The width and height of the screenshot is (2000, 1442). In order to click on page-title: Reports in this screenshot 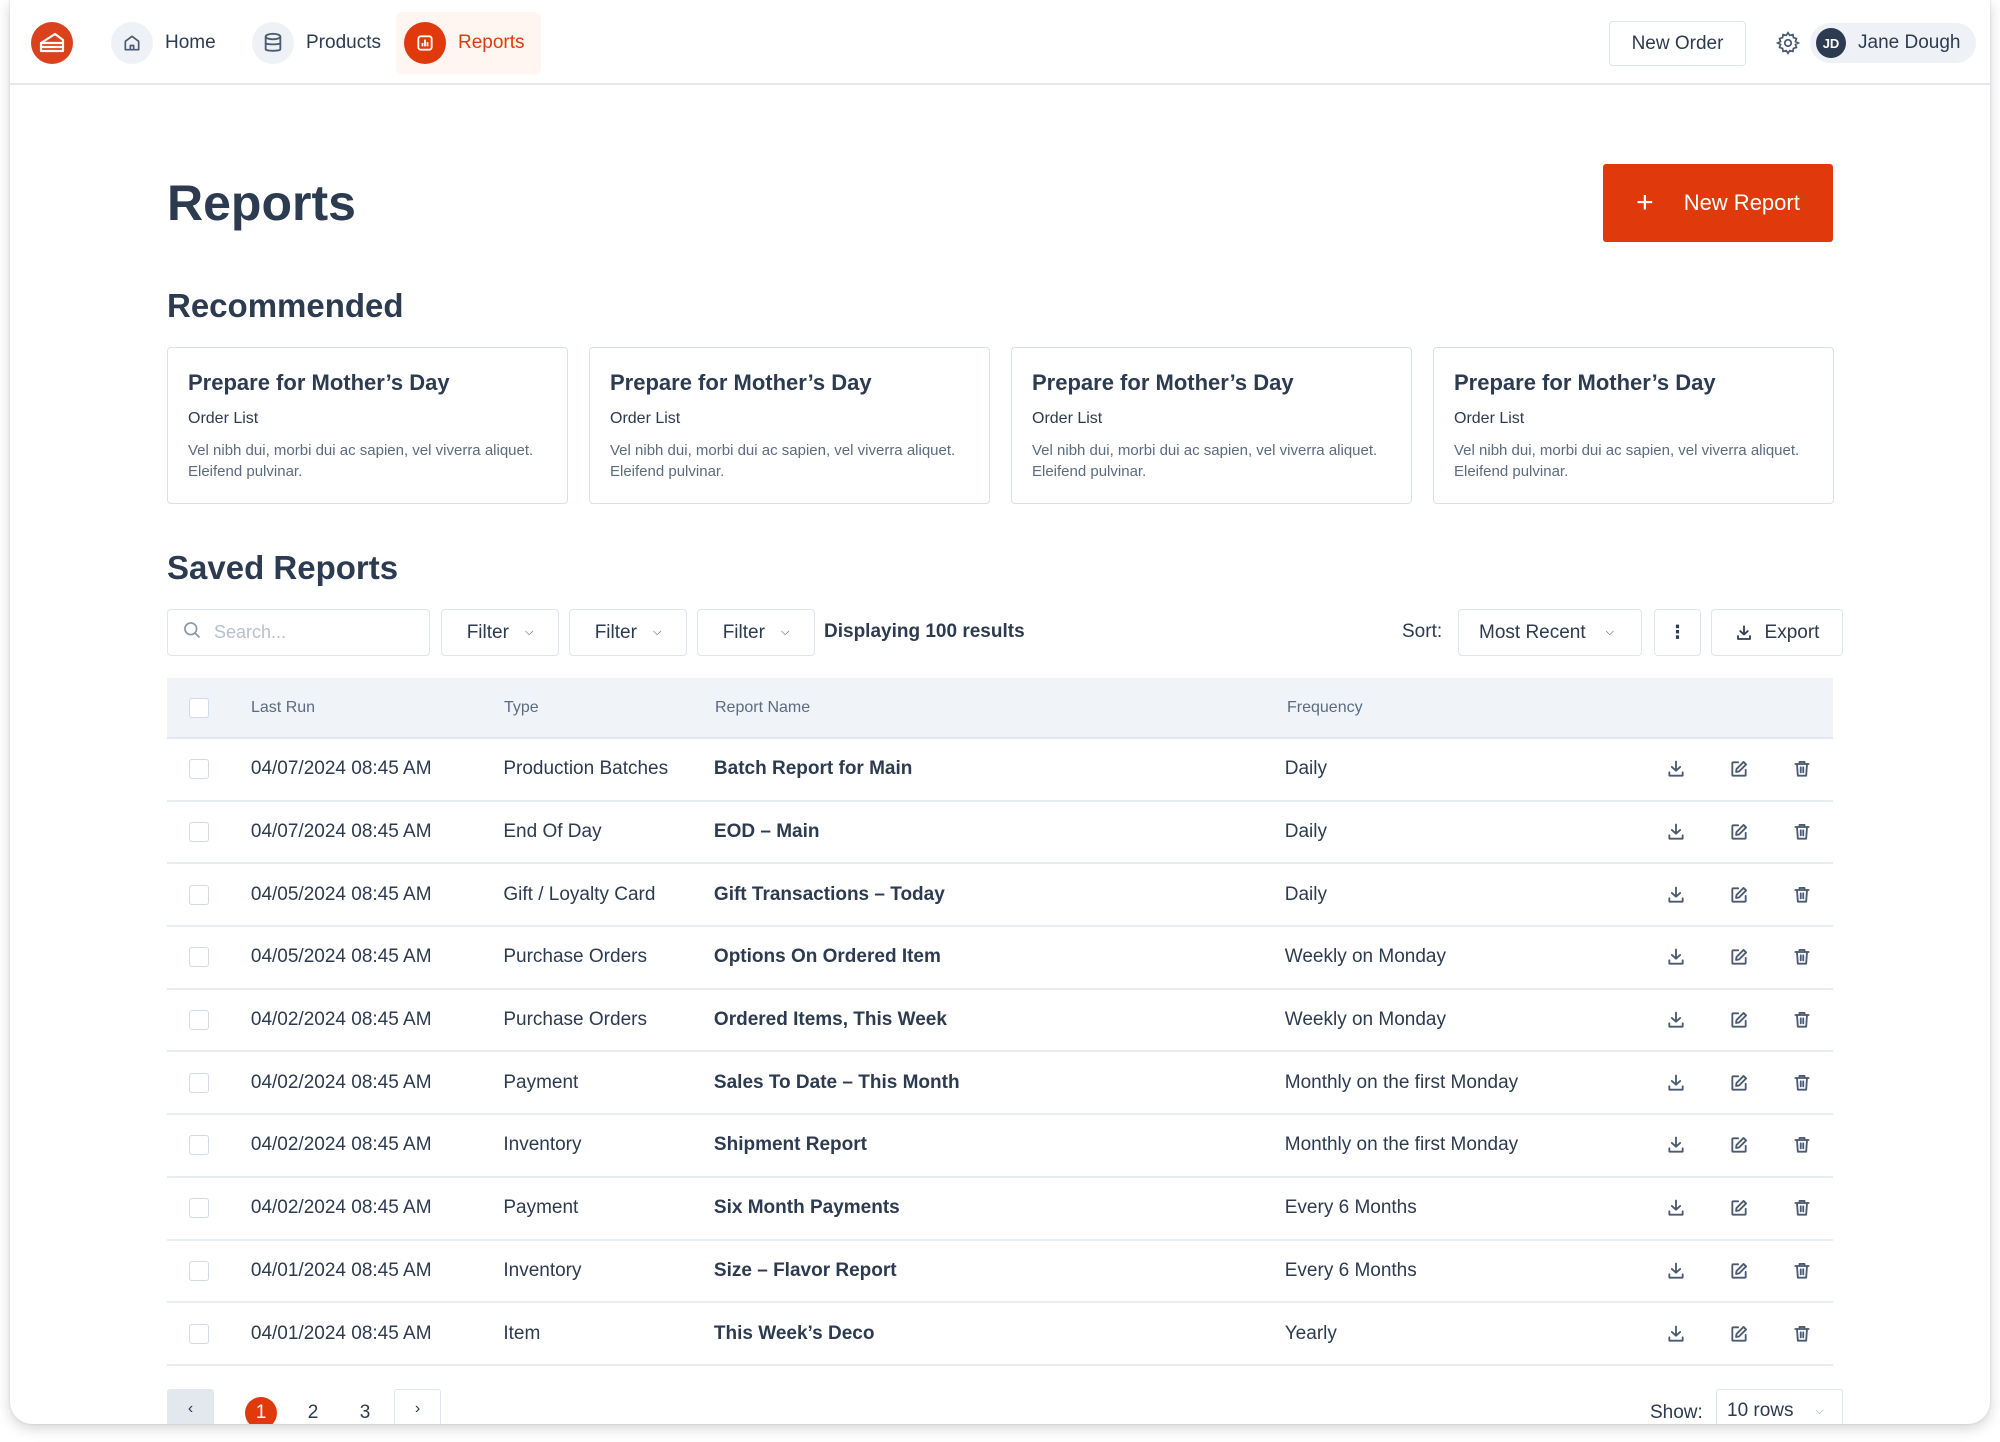, I will do `click(261, 203)`.